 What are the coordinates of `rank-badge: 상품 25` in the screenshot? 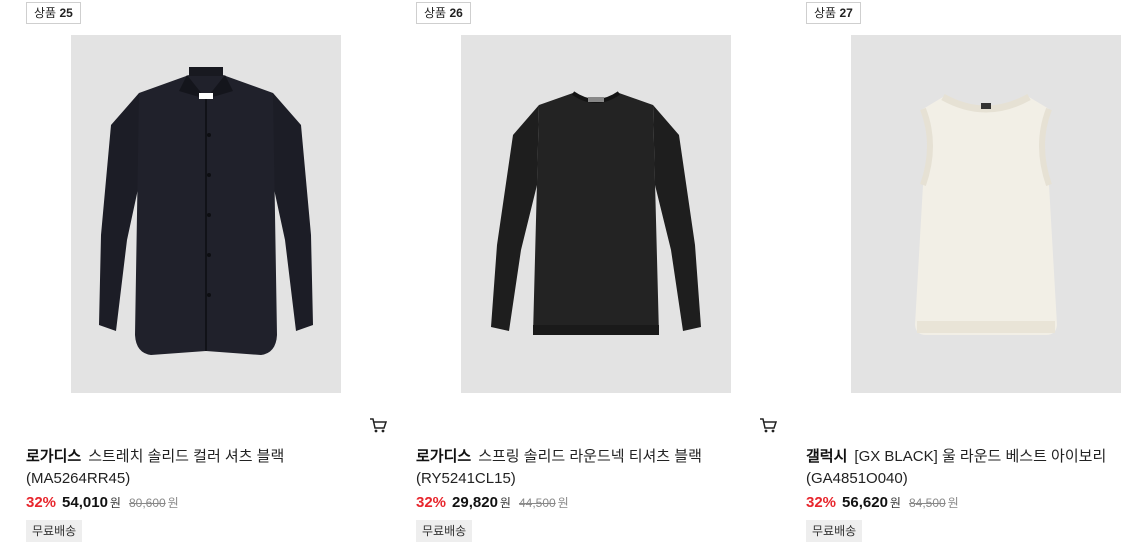 It's located at (53, 13).